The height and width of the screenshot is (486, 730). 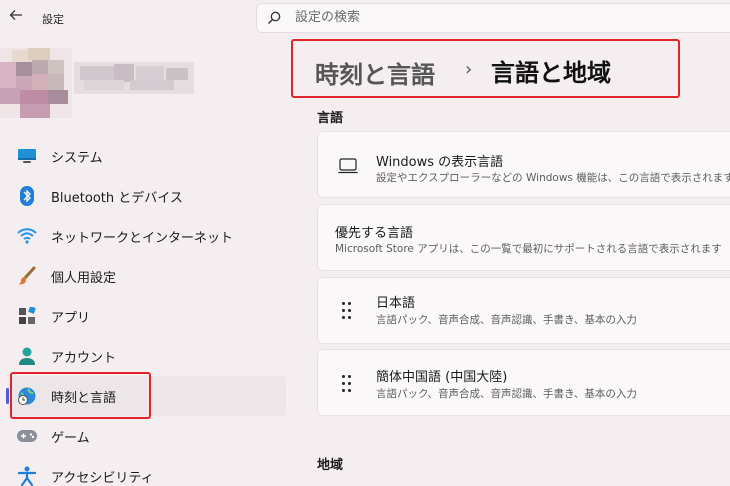 I want to click on sidebar-item-label: アクセシビリティ, so click(x=102, y=478).